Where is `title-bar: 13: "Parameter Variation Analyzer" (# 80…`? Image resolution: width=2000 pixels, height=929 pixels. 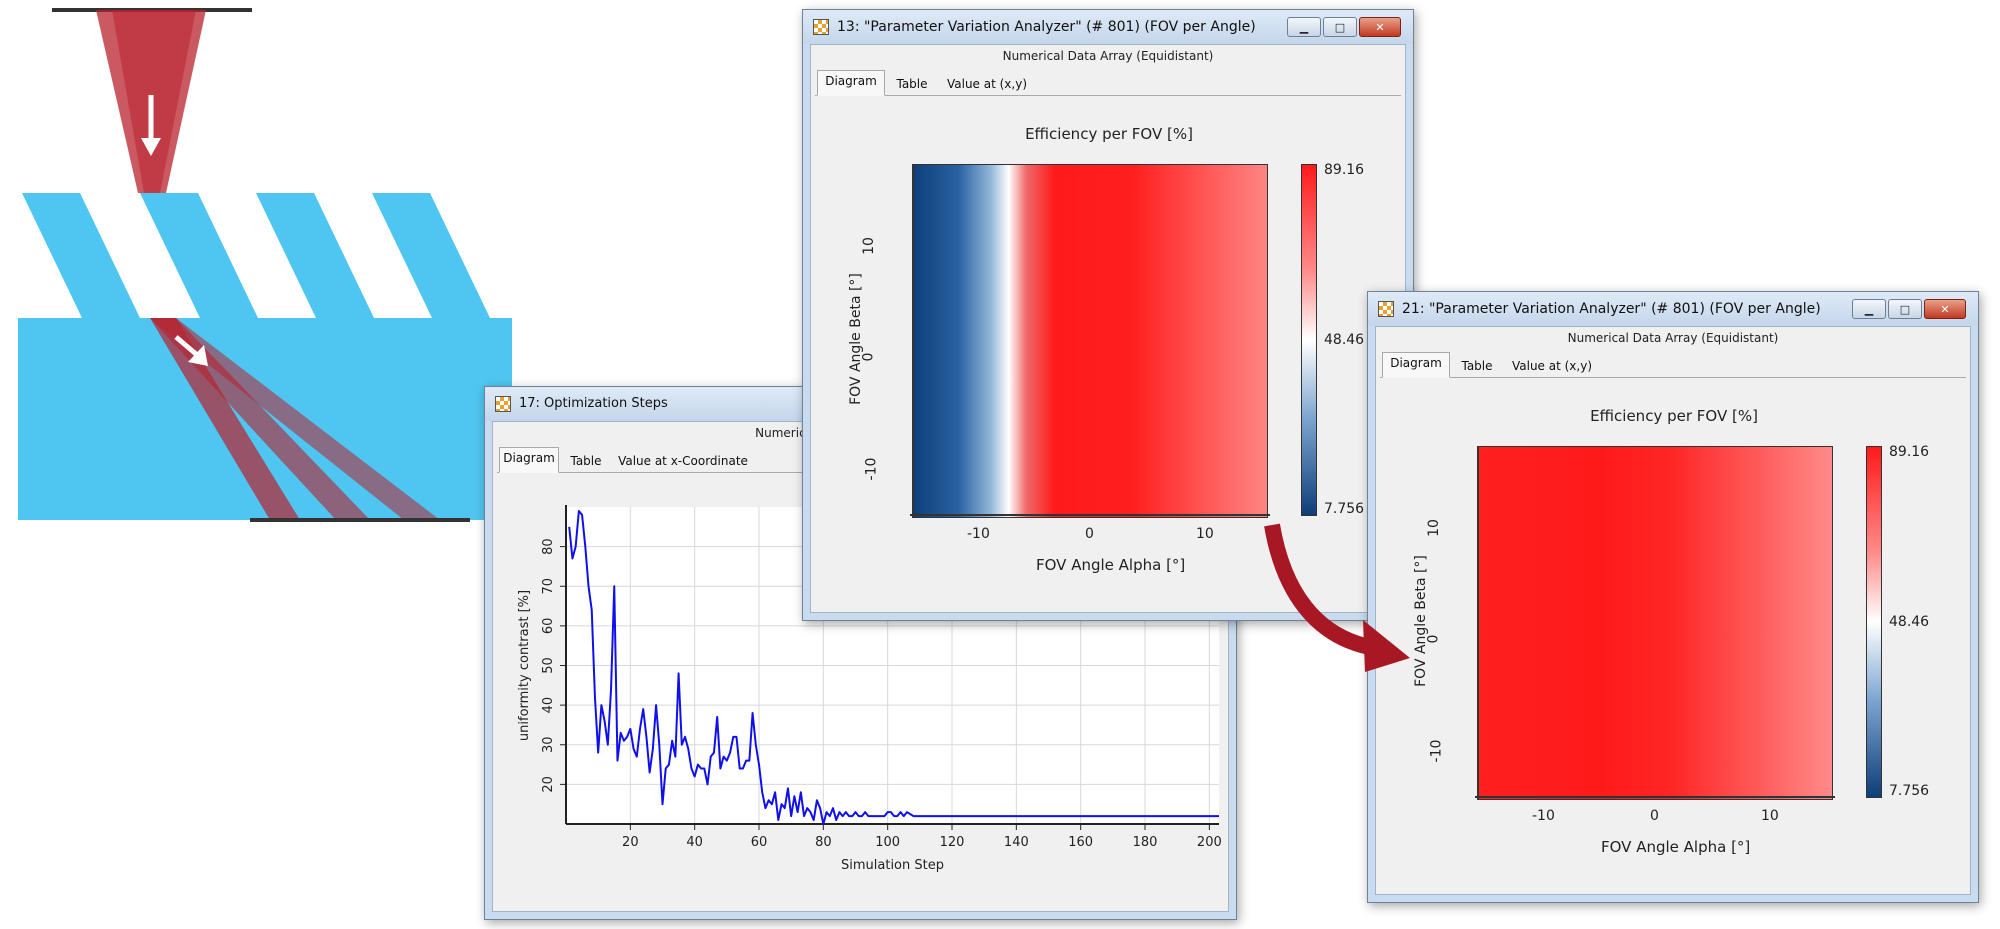 title-bar: 13: "Parameter Variation Analyzer" (# 80… is located at coordinates (1108, 27).